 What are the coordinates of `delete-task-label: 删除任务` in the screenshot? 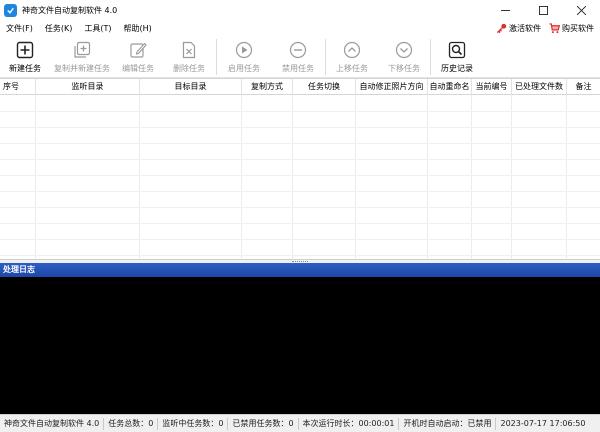 It's located at (189, 68).